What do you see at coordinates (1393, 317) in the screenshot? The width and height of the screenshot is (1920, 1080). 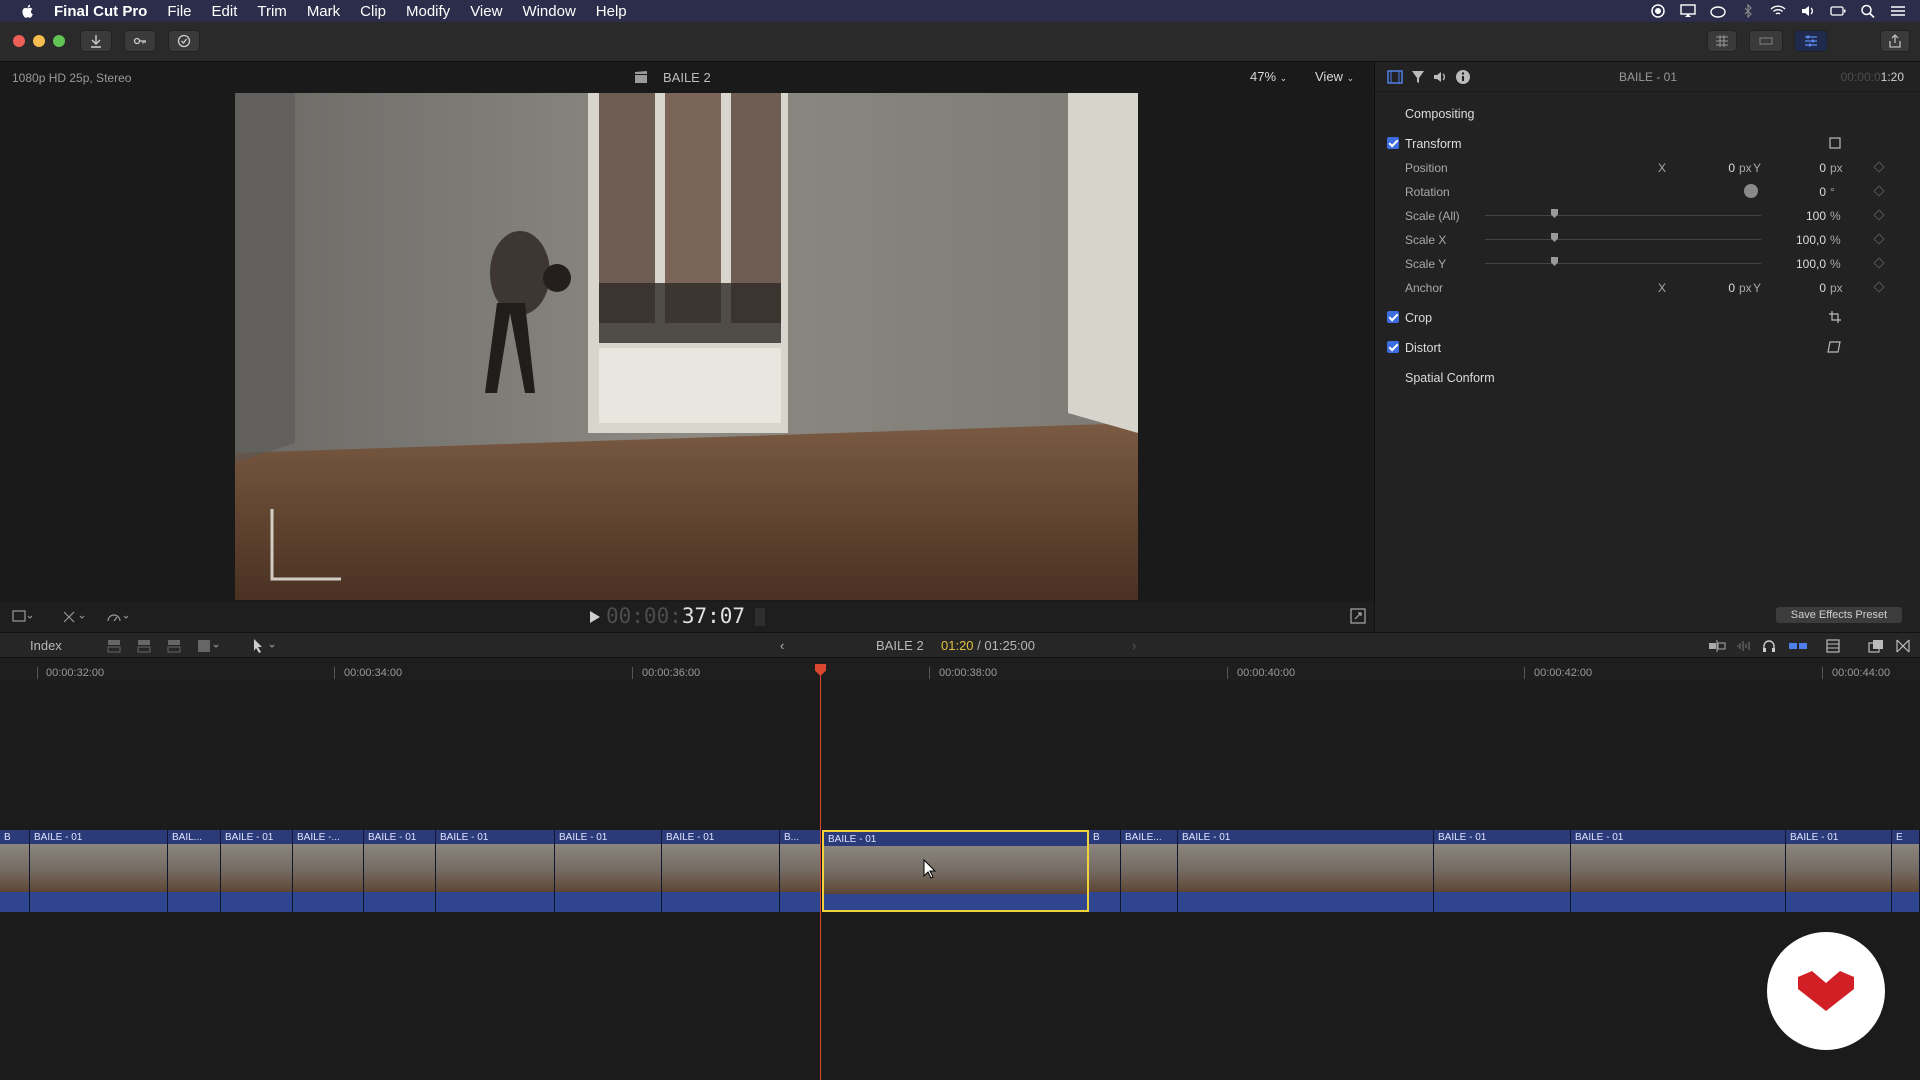 I see `crop-checkbox` at bounding box center [1393, 317].